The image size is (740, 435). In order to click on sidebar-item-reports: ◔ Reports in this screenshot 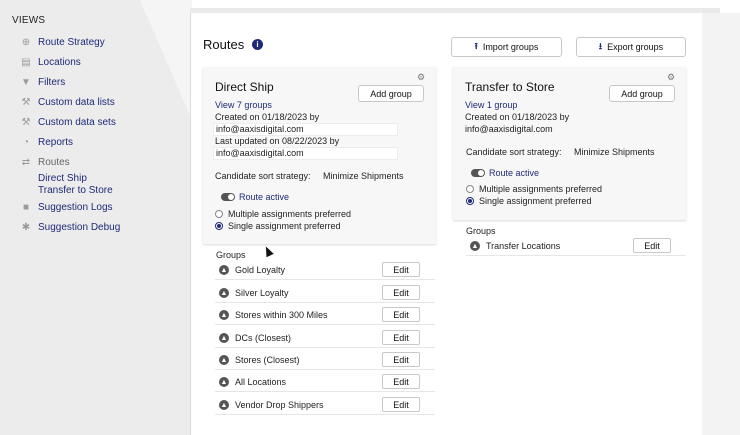, I will do `click(46, 142)`.